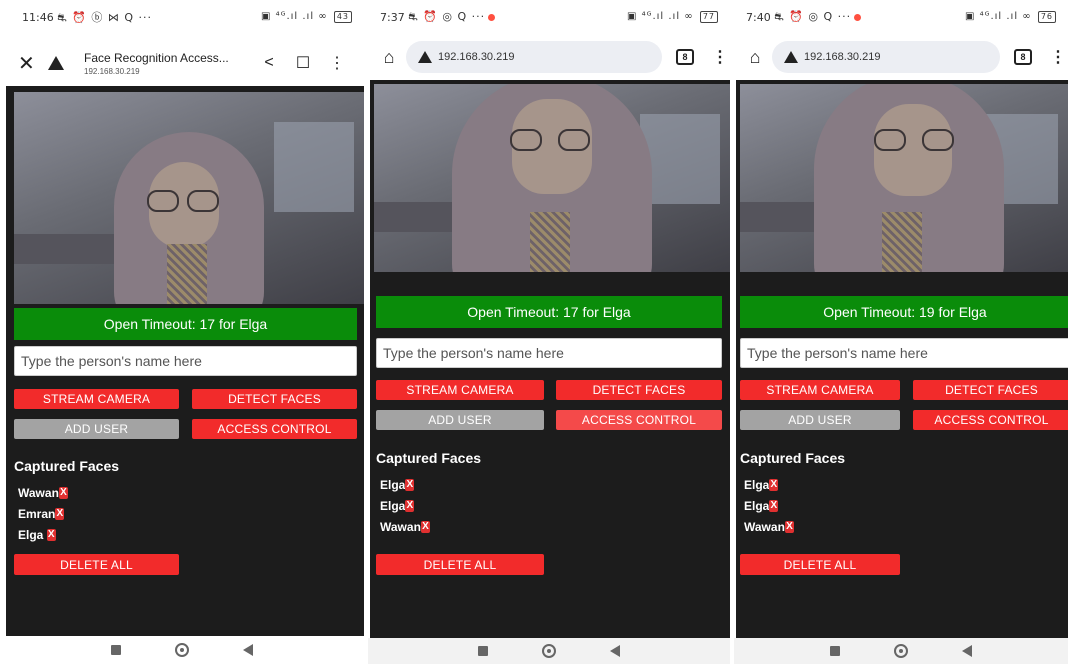 The height and width of the screenshot is (664, 1068). Describe the element at coordinates (342, 17) in the screenshot. I see `battery-icon: 43` at that location.